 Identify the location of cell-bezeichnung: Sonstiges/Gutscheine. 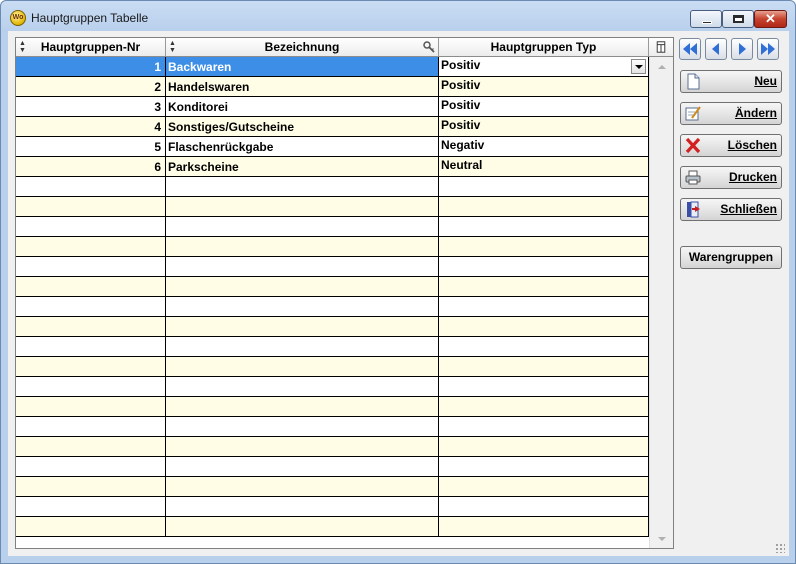
(302, 126).